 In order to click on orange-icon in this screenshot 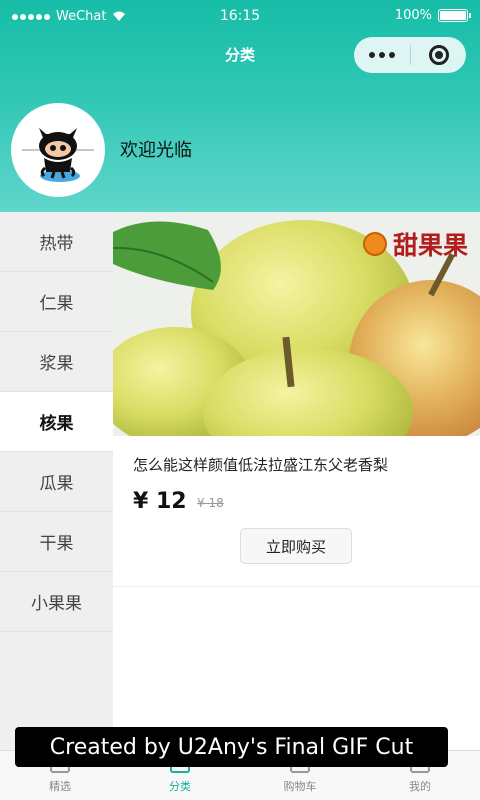, I will do `click(374, 244)`.